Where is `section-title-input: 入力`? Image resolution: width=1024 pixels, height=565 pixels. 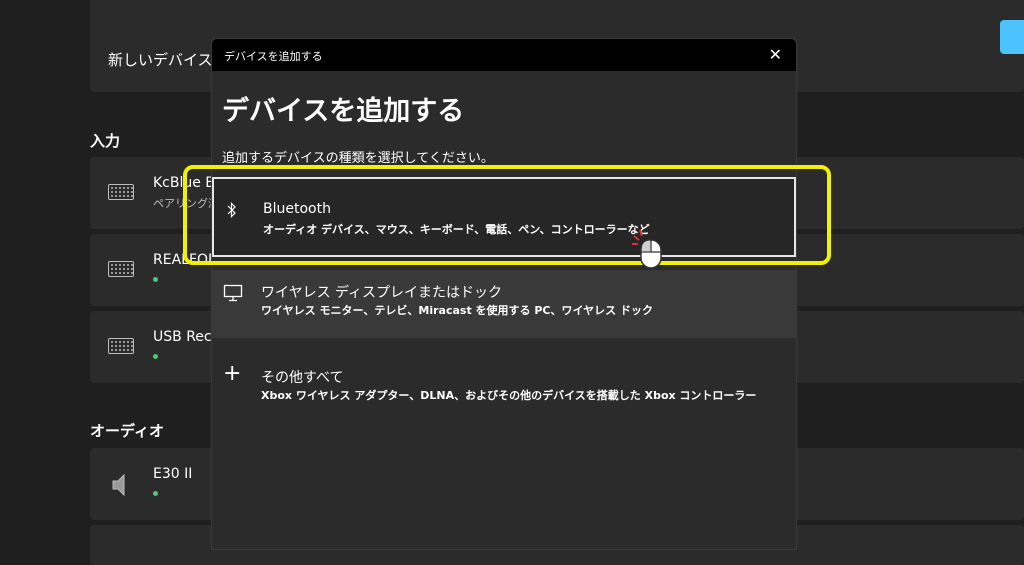
section-title-input: 入力 is located at coordinates (105, 141).